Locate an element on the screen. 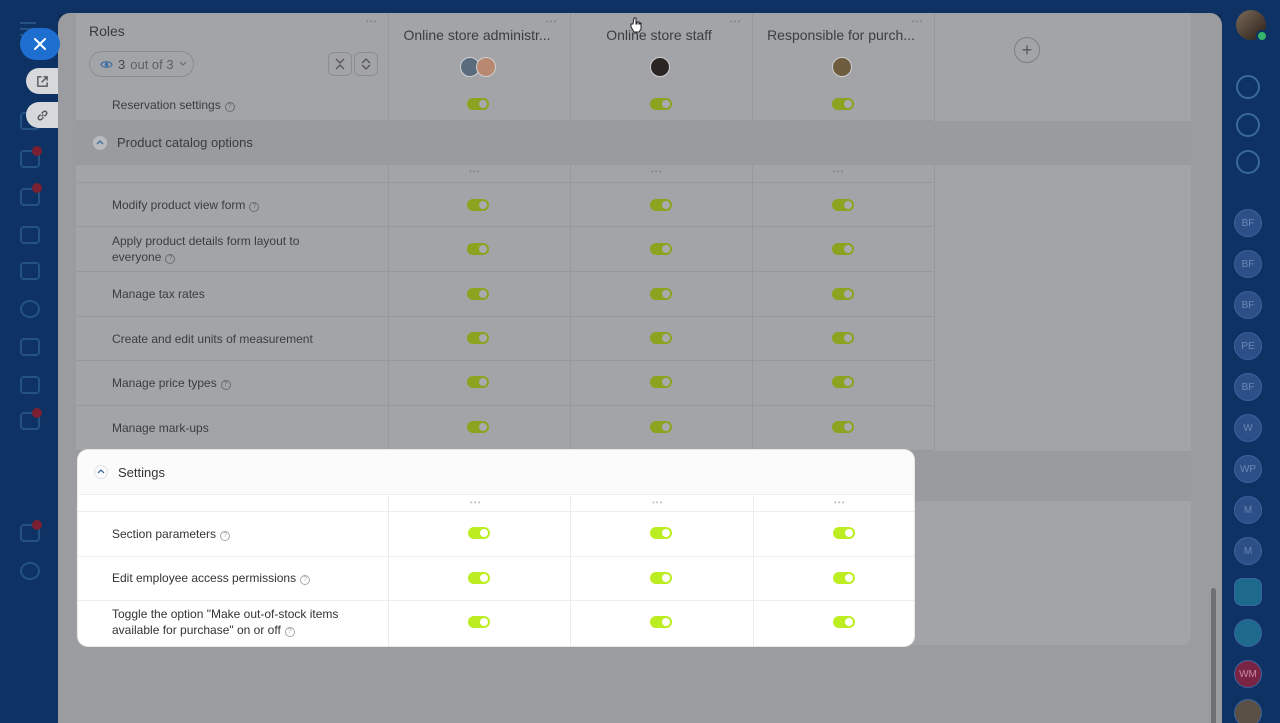 This screenshot has width=1280, height=723. bell-icon is located at coordinates (1248, 87).